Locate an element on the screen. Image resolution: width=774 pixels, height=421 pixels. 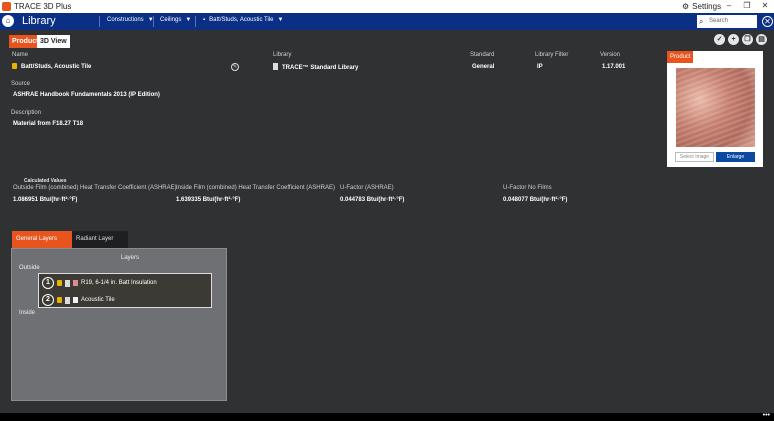
breadcrumb-label: Constructions is located at coordinates (125, 20).